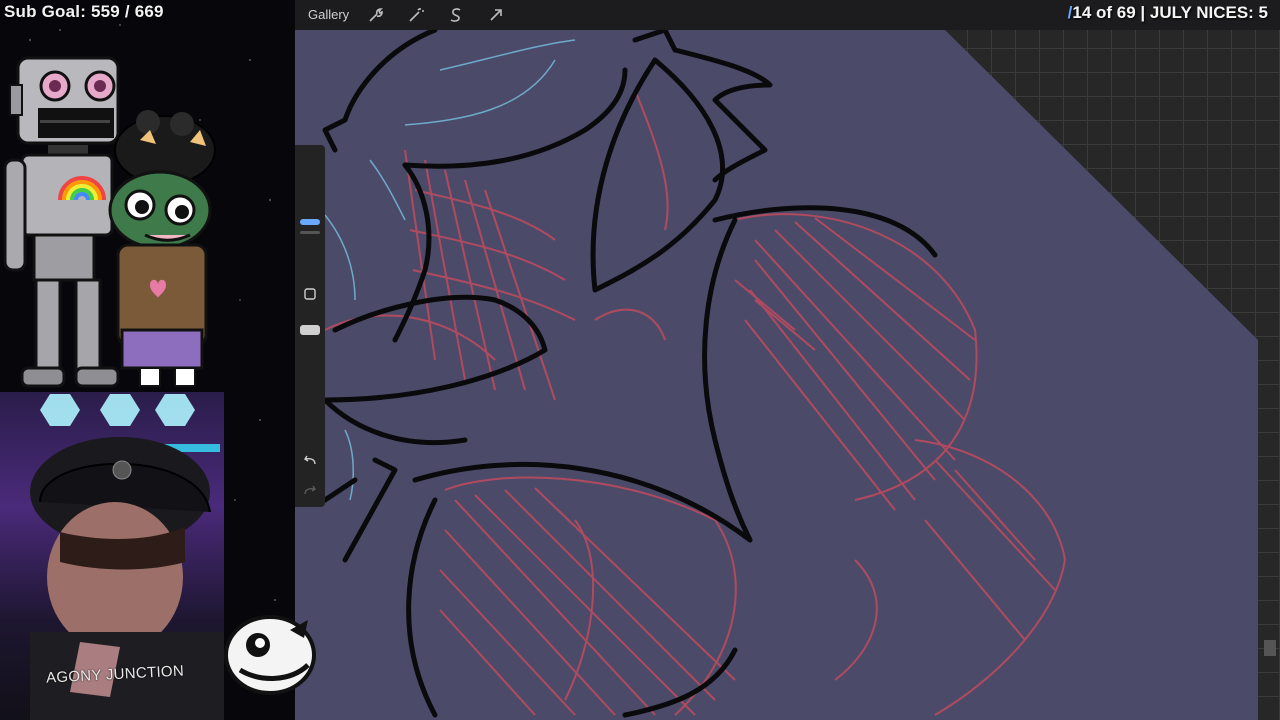  What do you see at coordinates (416, 15) in the screenshot?
I see `magic-wand-icon` at bounding box center [416, 15].